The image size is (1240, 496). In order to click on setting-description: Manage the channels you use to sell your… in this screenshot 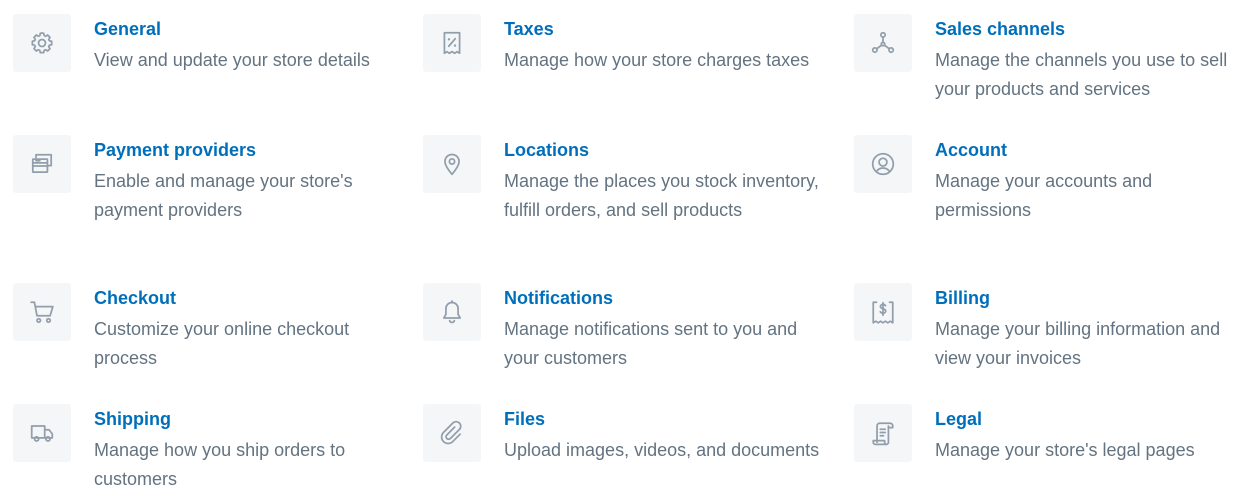, I will do `click(1081, 74)`.